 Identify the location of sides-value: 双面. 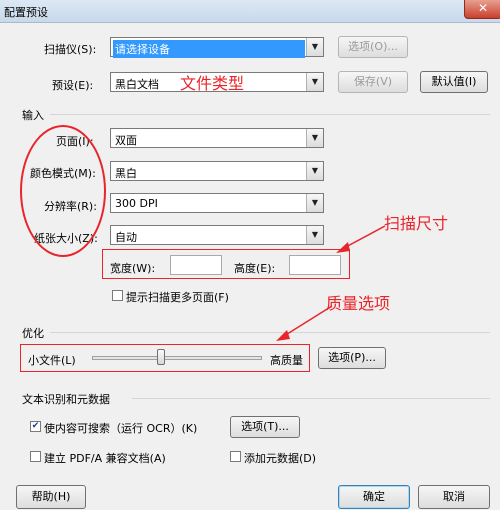
(126, 140).